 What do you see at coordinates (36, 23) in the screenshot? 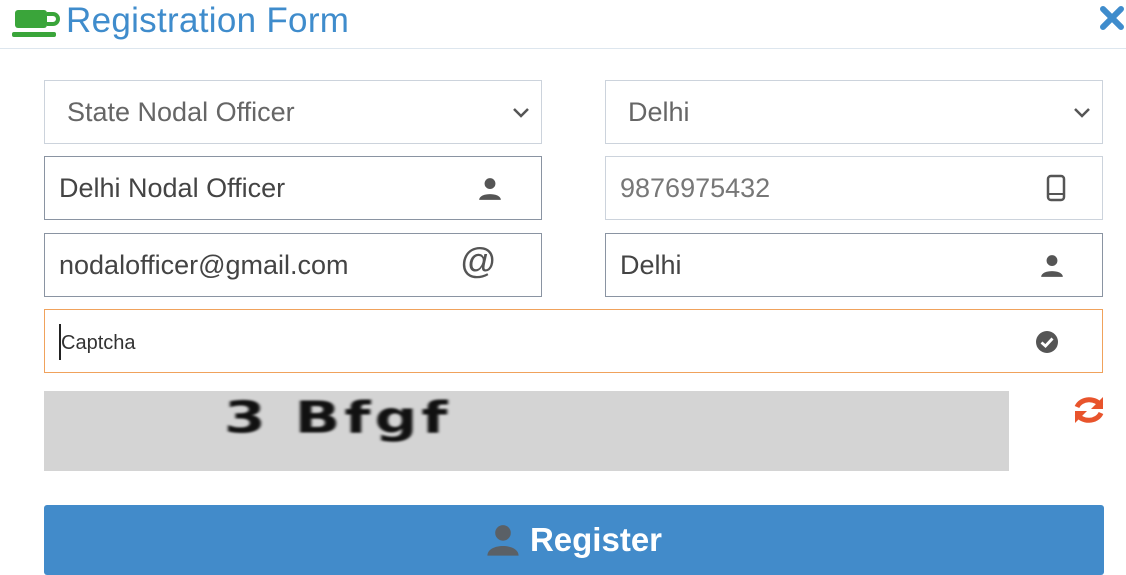
I see `coffee-cup-icon` at bounding box center [36, 23].